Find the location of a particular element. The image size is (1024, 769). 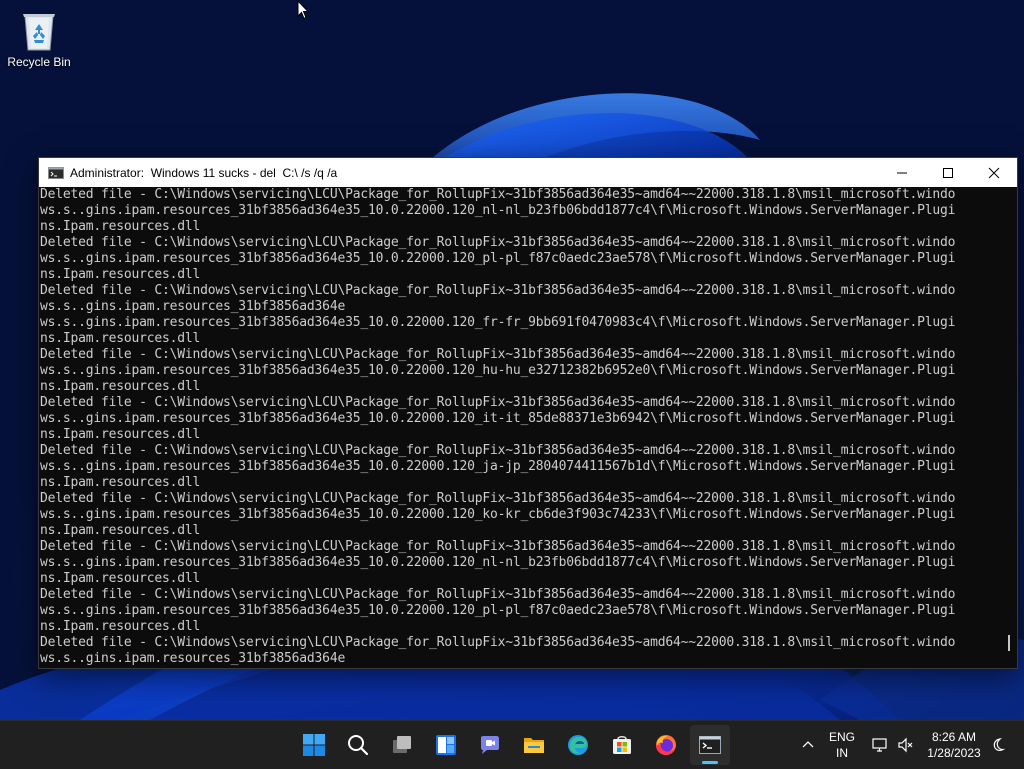

desktop-icon-recycle-bin: Recycle Bin is located at coordinates (39, 43).